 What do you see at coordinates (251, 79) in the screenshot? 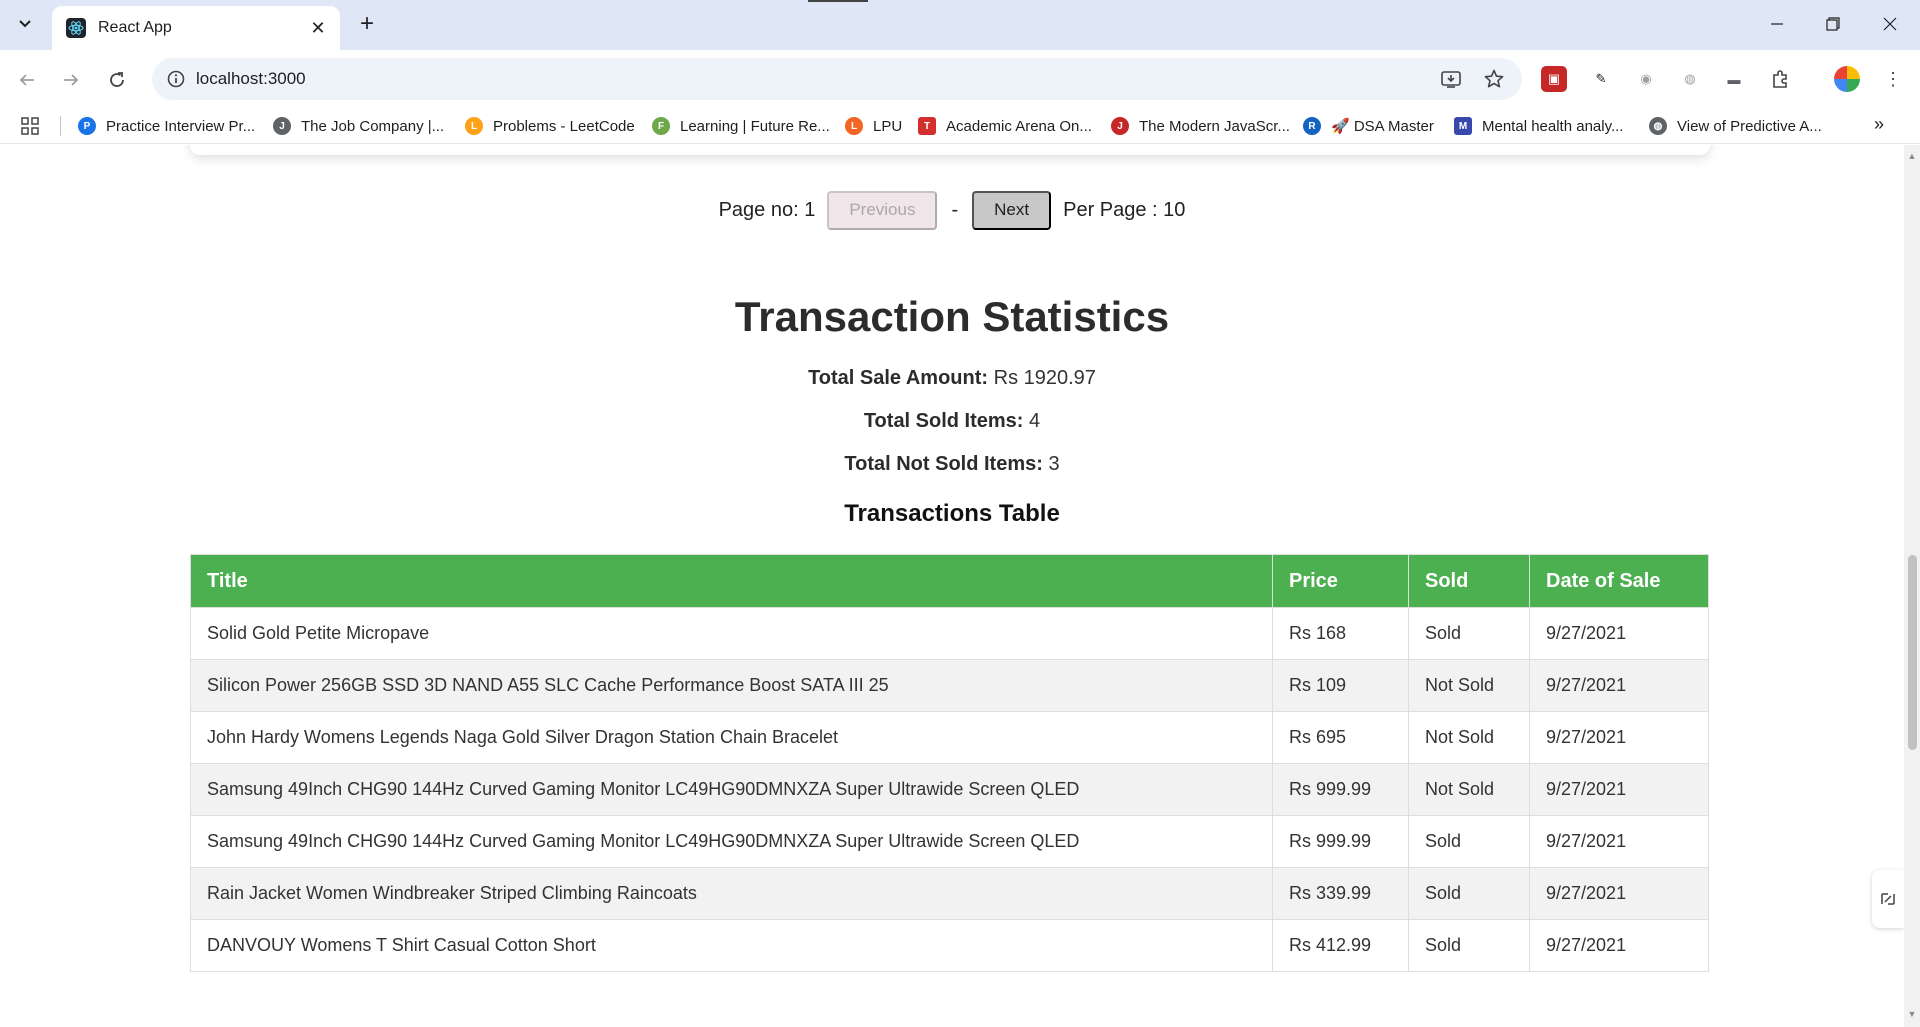
I see `url-text: localhost:3000` at bounding box center [251, 79].